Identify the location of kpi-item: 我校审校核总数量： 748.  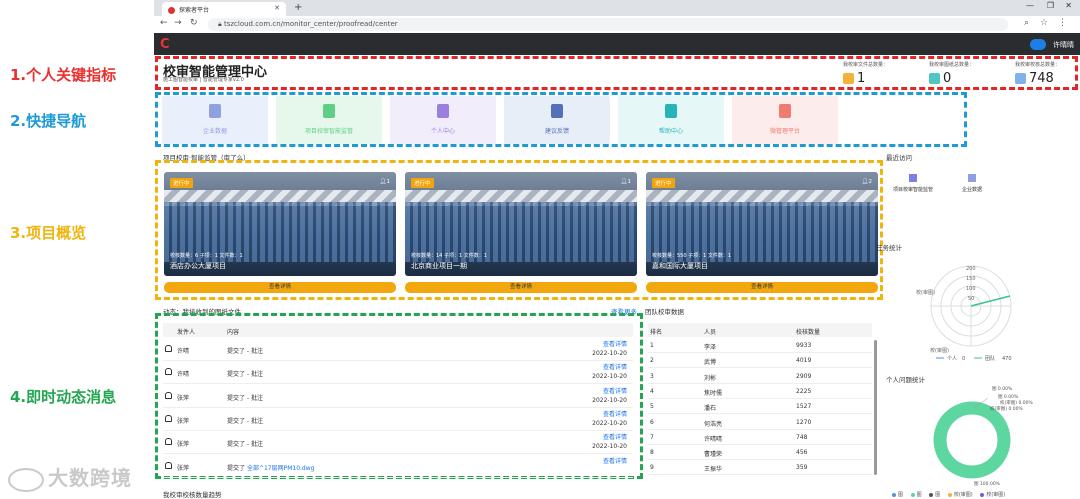
(1047, 73).